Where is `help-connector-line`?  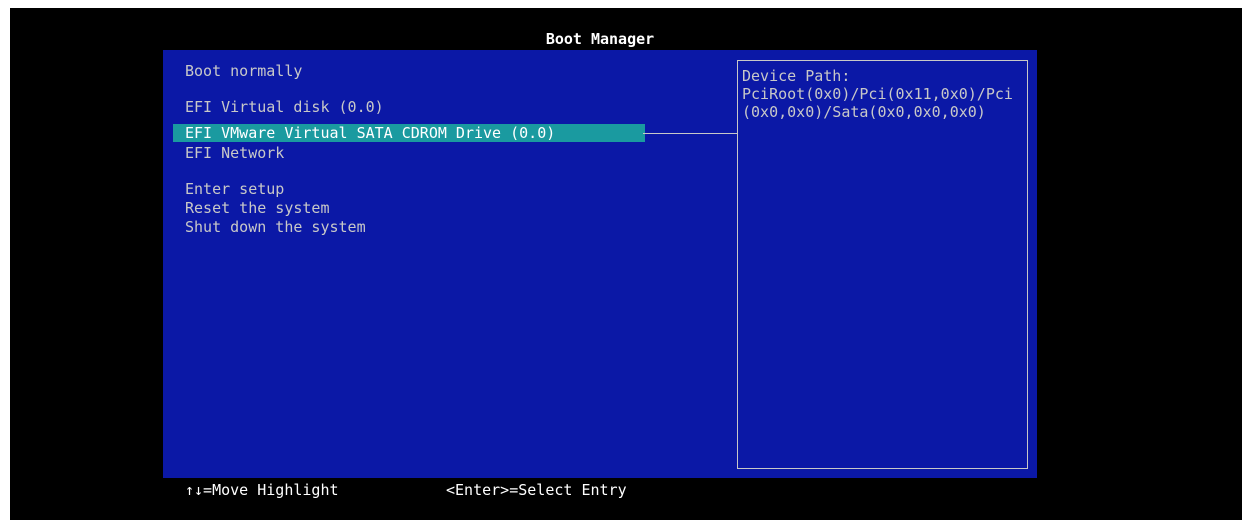 help-connector-line is located at coordinates (690, 133).